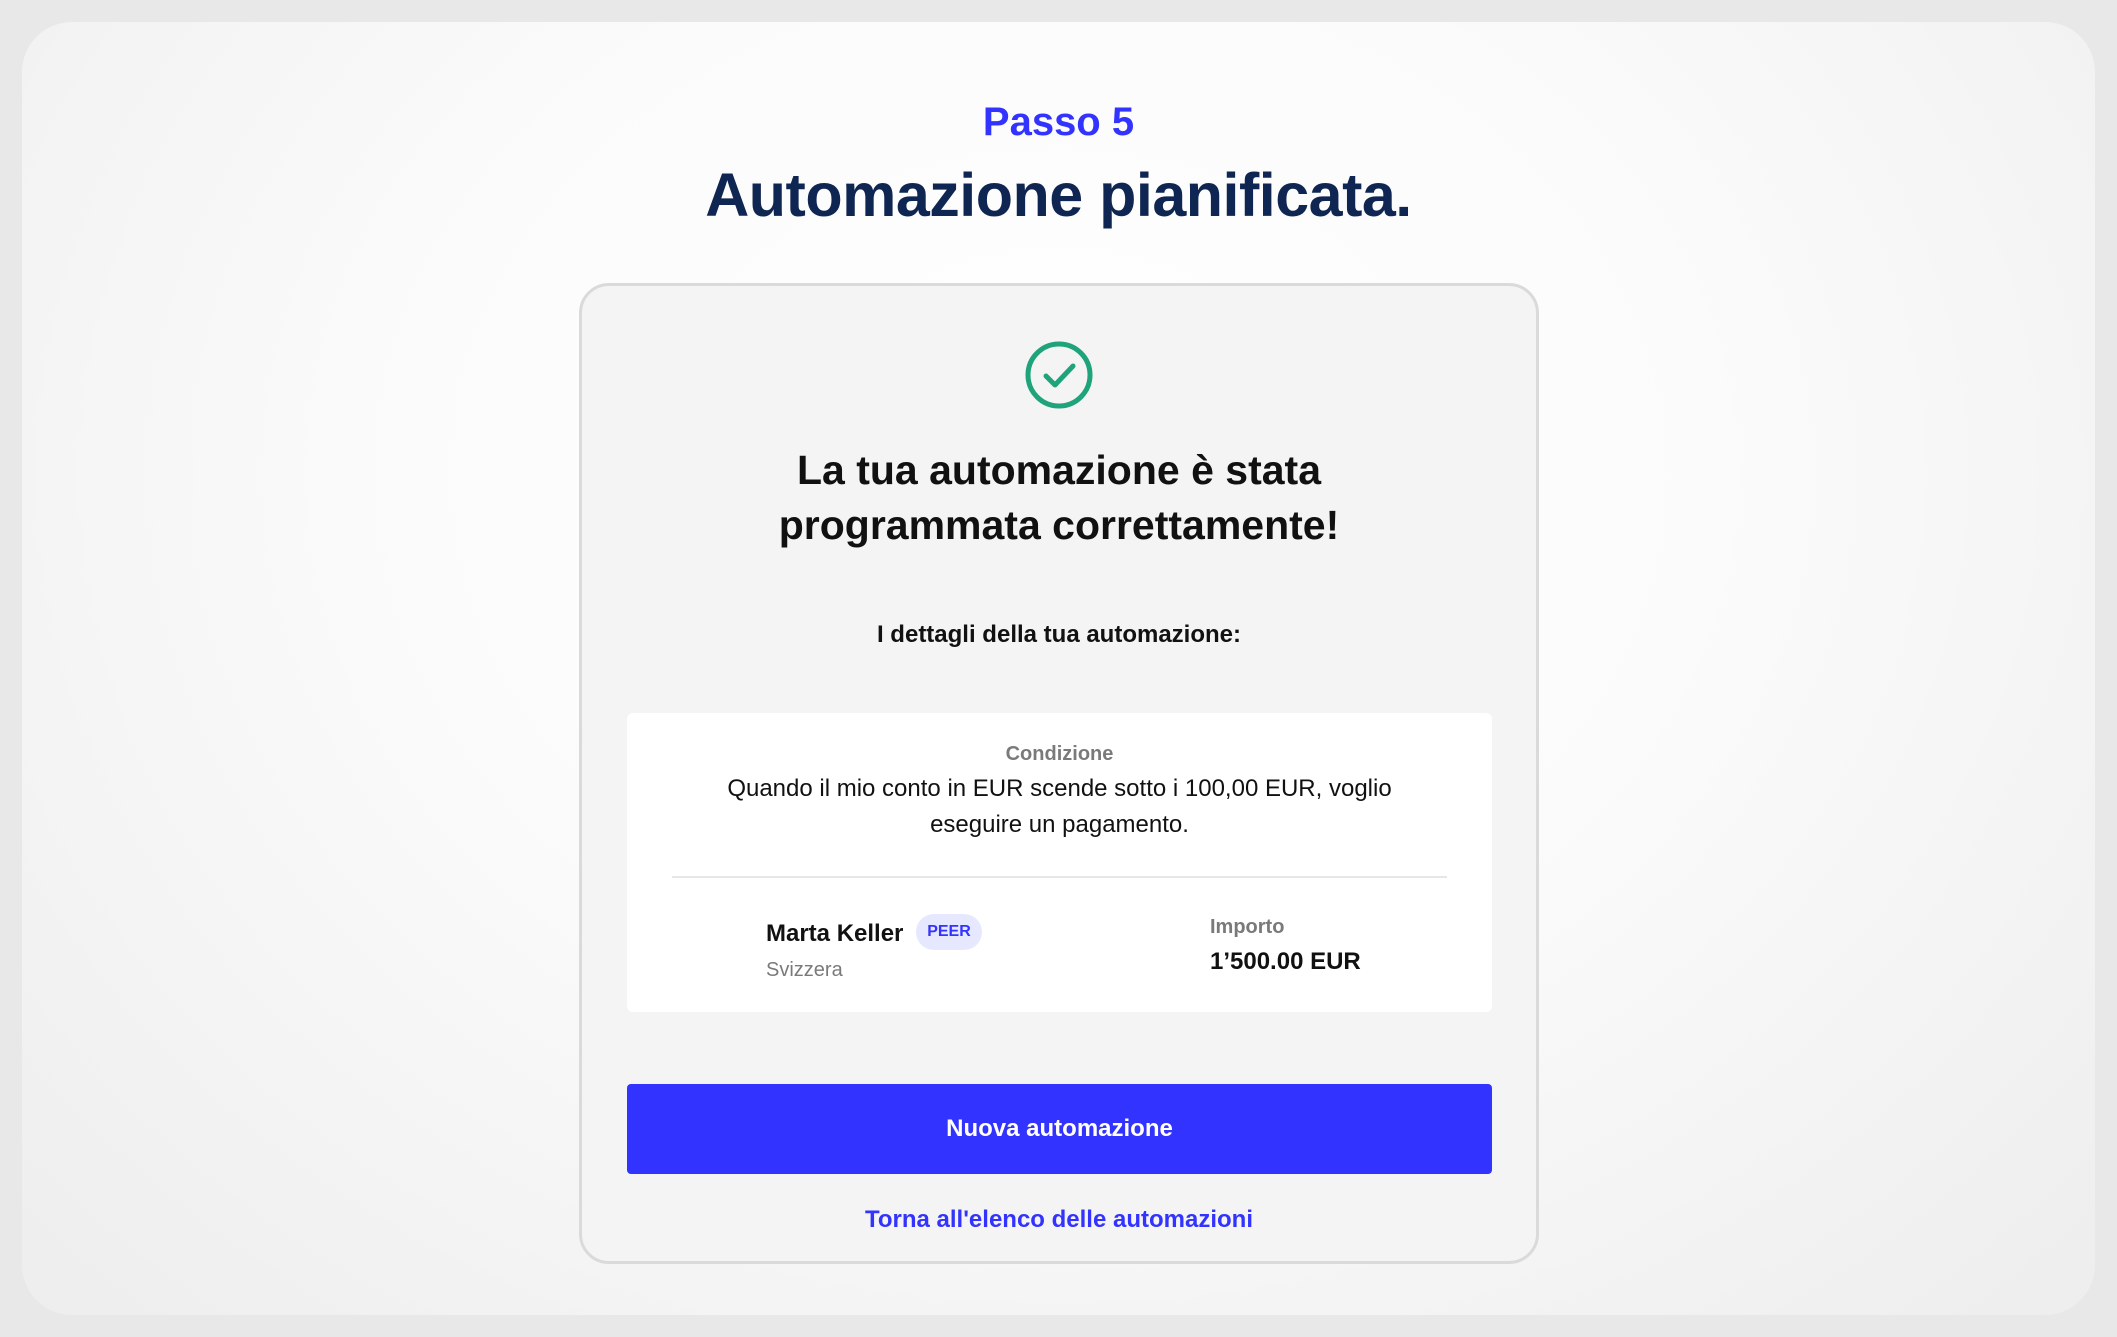  What do you see at coordinates (1059, 754) in the screenshot?
I see `condition-label: Condizione` at bounding box center [1059, 754].